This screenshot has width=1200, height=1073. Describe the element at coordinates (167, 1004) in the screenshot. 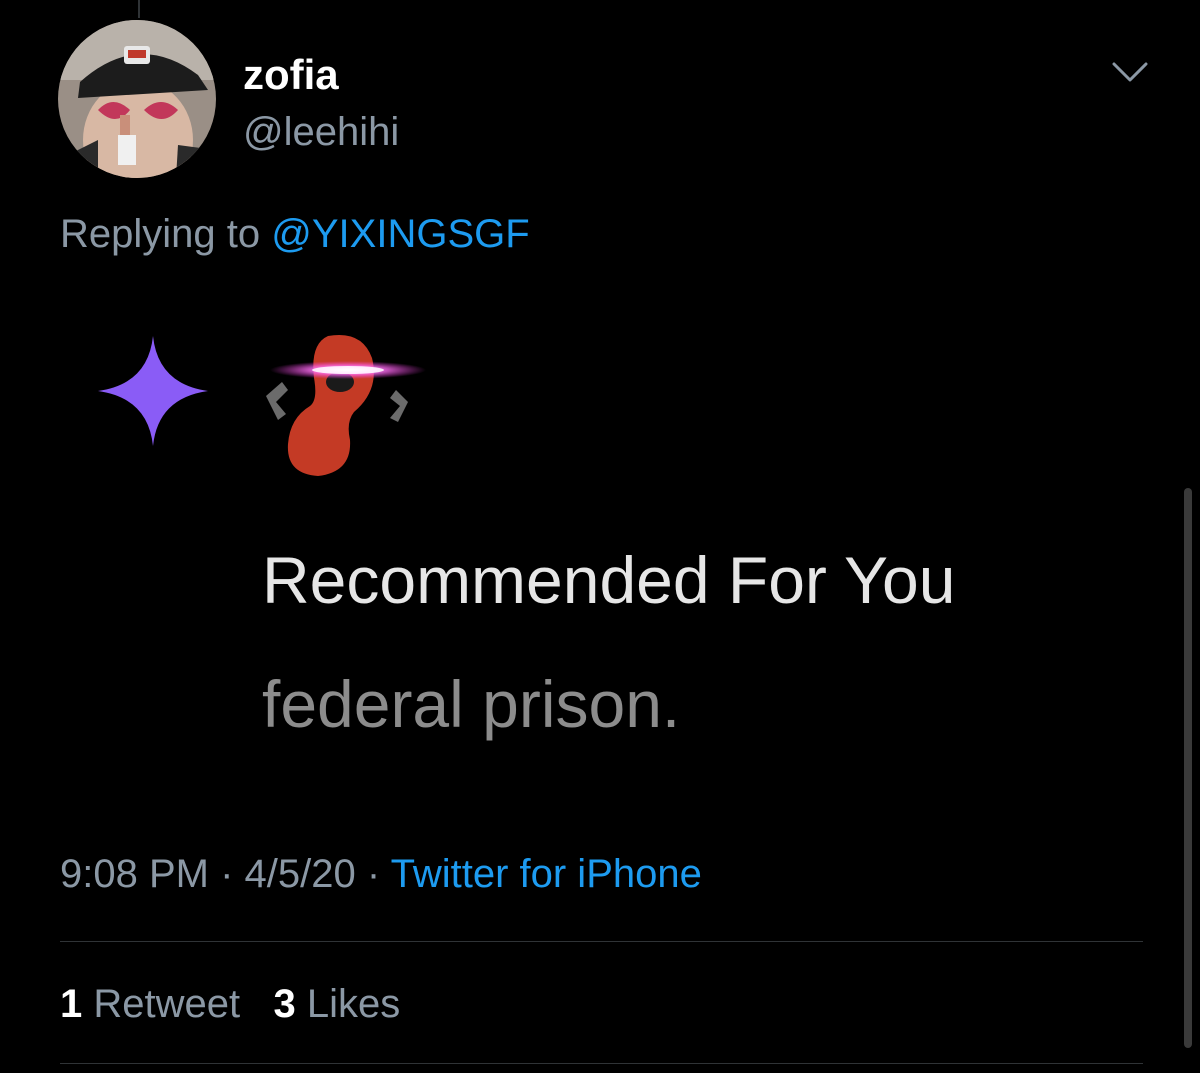

I see `retweet-label: Retweet` at that location.